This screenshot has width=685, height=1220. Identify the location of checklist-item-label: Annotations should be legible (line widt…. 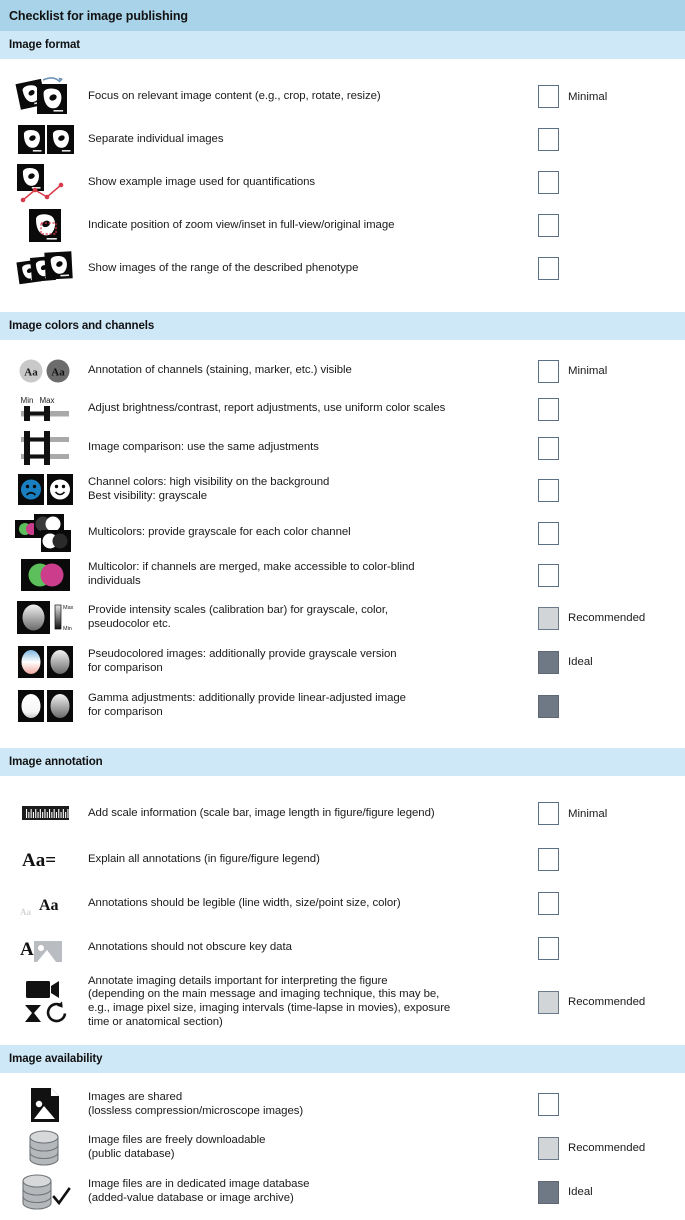
(306, 904).